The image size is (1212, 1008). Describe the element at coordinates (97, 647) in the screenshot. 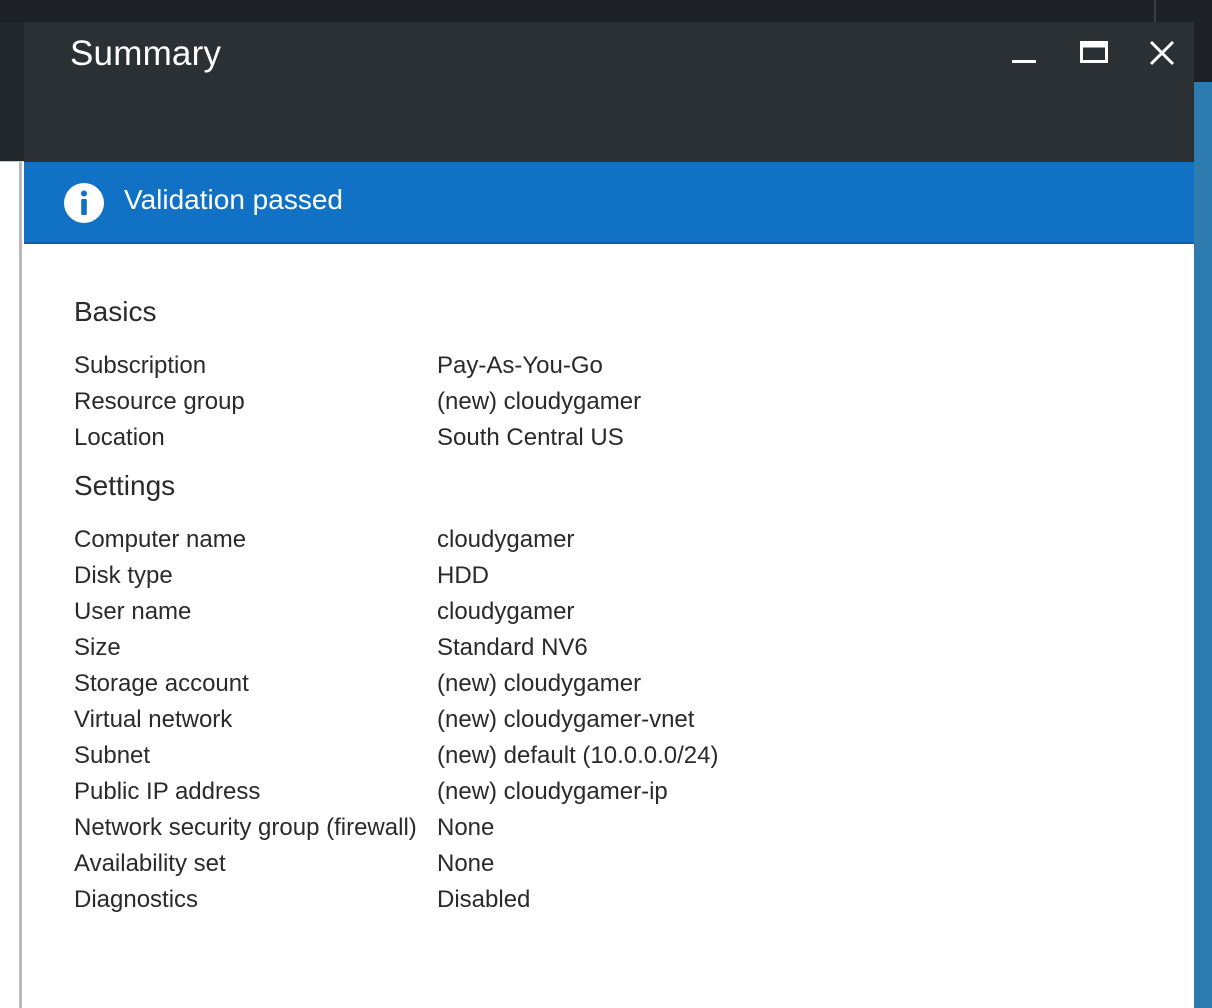

I see `field-label: Size` at that location.